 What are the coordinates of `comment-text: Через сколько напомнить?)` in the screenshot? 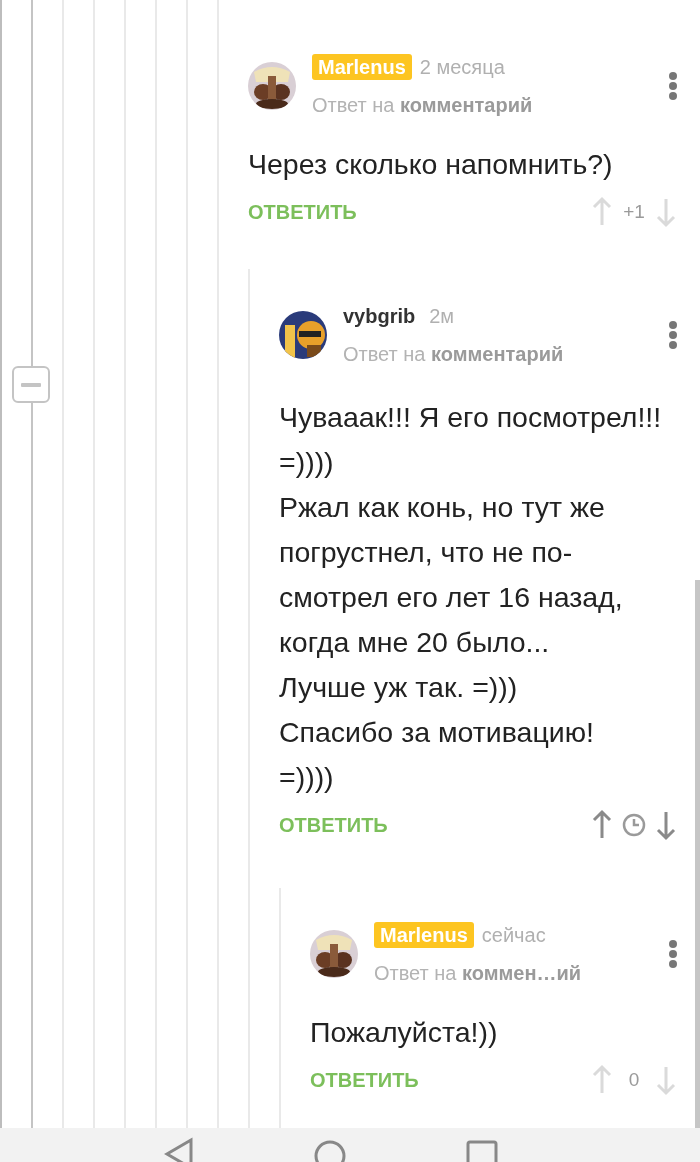 It's located at (431, 164).